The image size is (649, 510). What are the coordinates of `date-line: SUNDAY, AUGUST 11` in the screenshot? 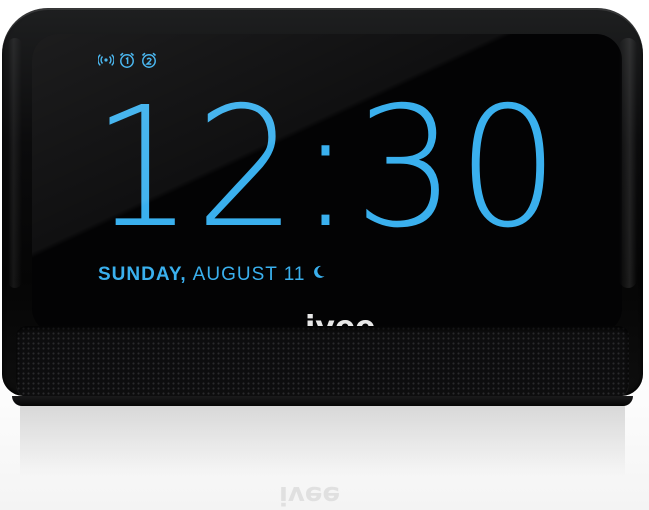 It's located at (212, 275).